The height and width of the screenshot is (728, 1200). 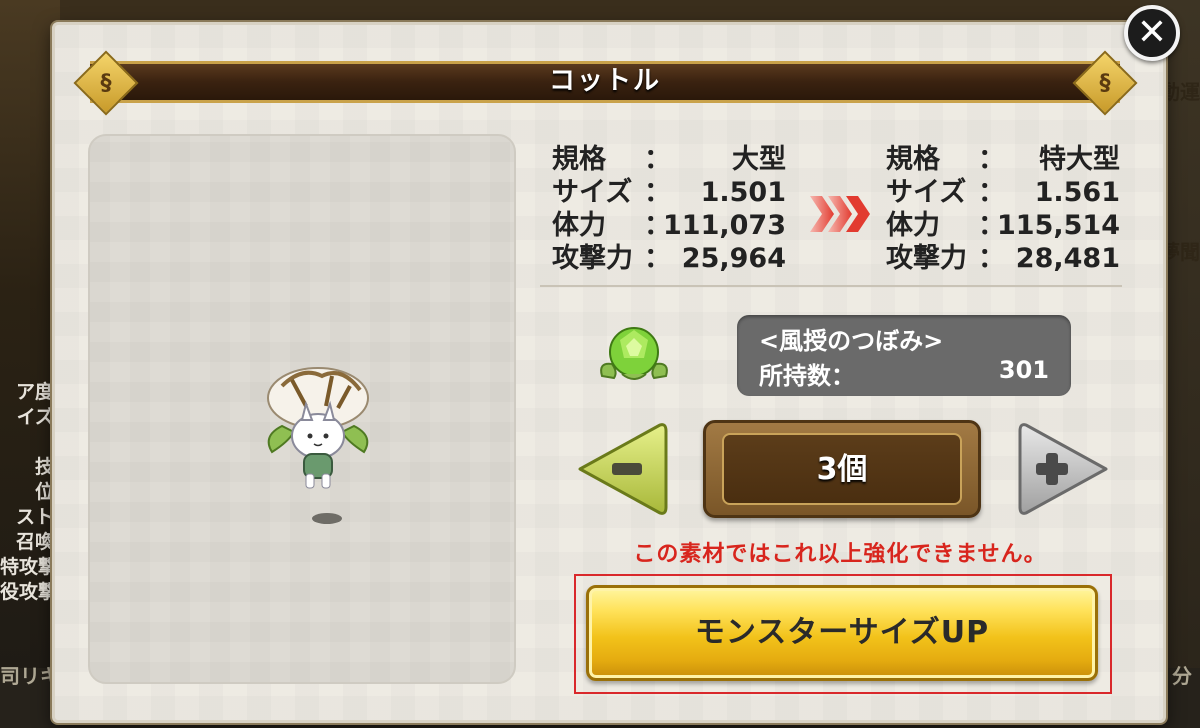 What do you see at coordinates (840, 214) in the screenshot?
I see `upgrade-arrow-icon` at bounding box center [840, 214].